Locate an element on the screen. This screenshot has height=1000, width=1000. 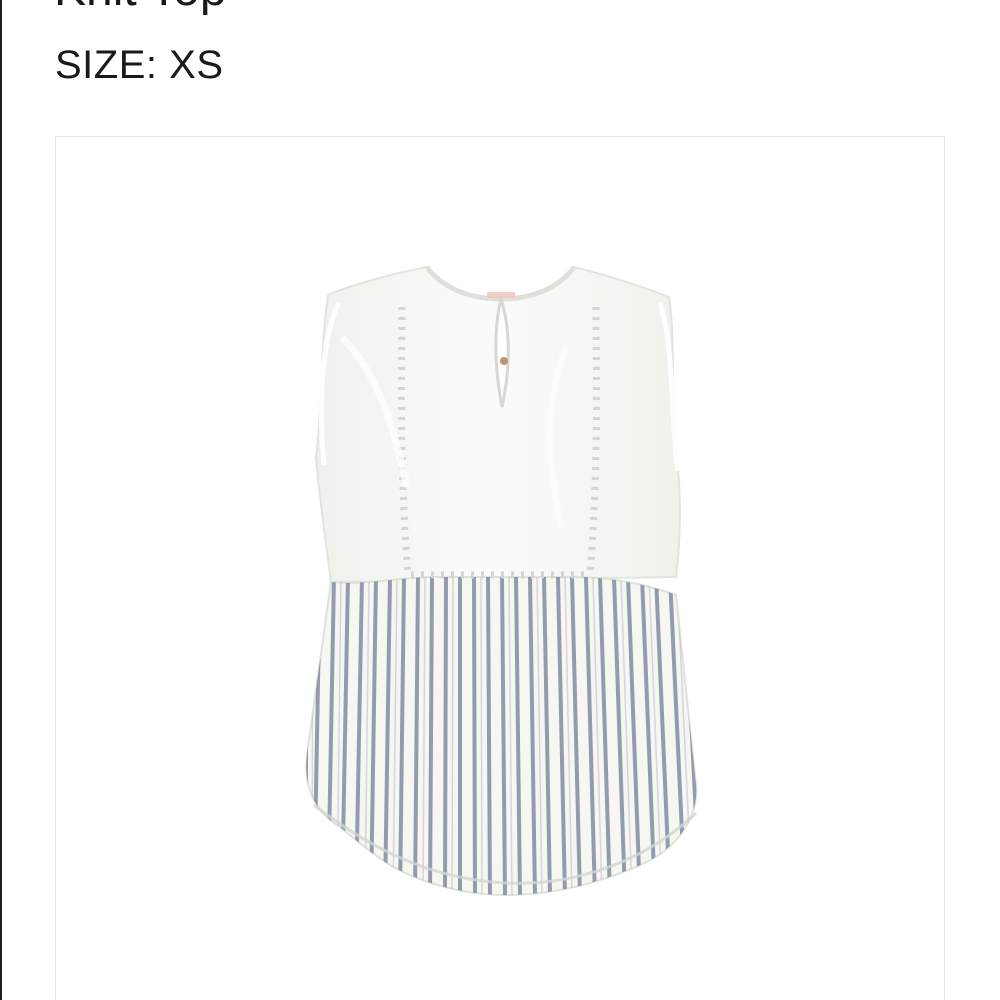
size-indicator: SIZE: XS is located at coordinates (139, 65).